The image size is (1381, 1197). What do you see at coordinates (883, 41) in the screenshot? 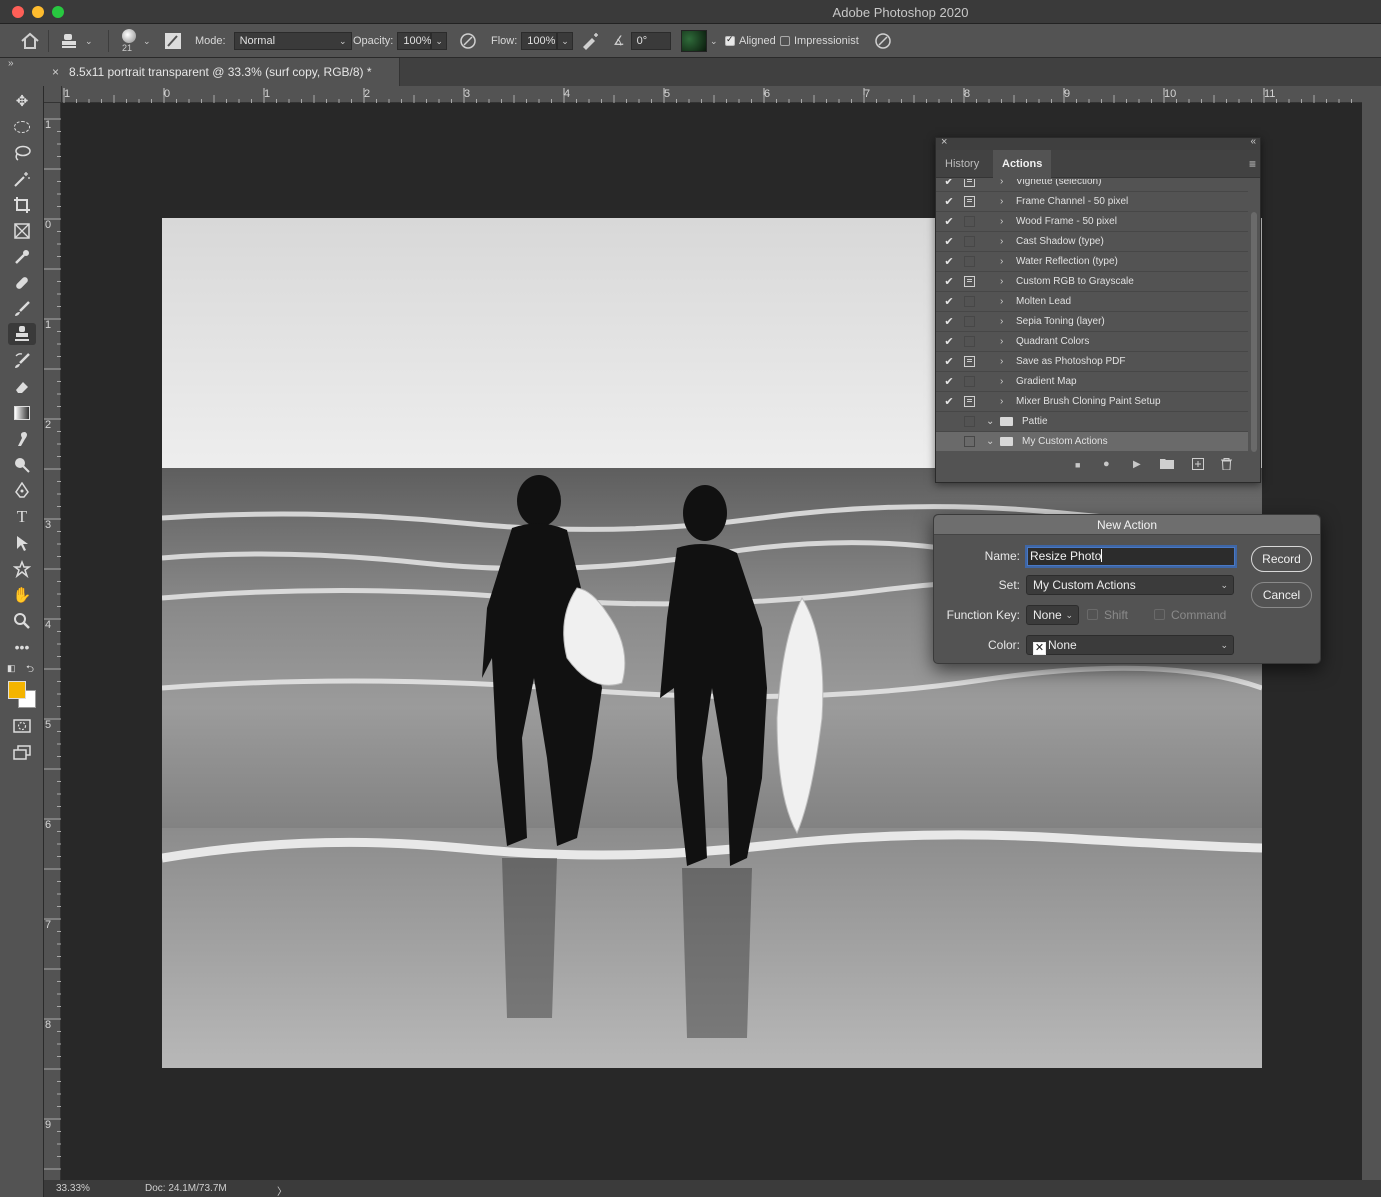
I see `pressure-size-button` at bounding box center [883, 41].